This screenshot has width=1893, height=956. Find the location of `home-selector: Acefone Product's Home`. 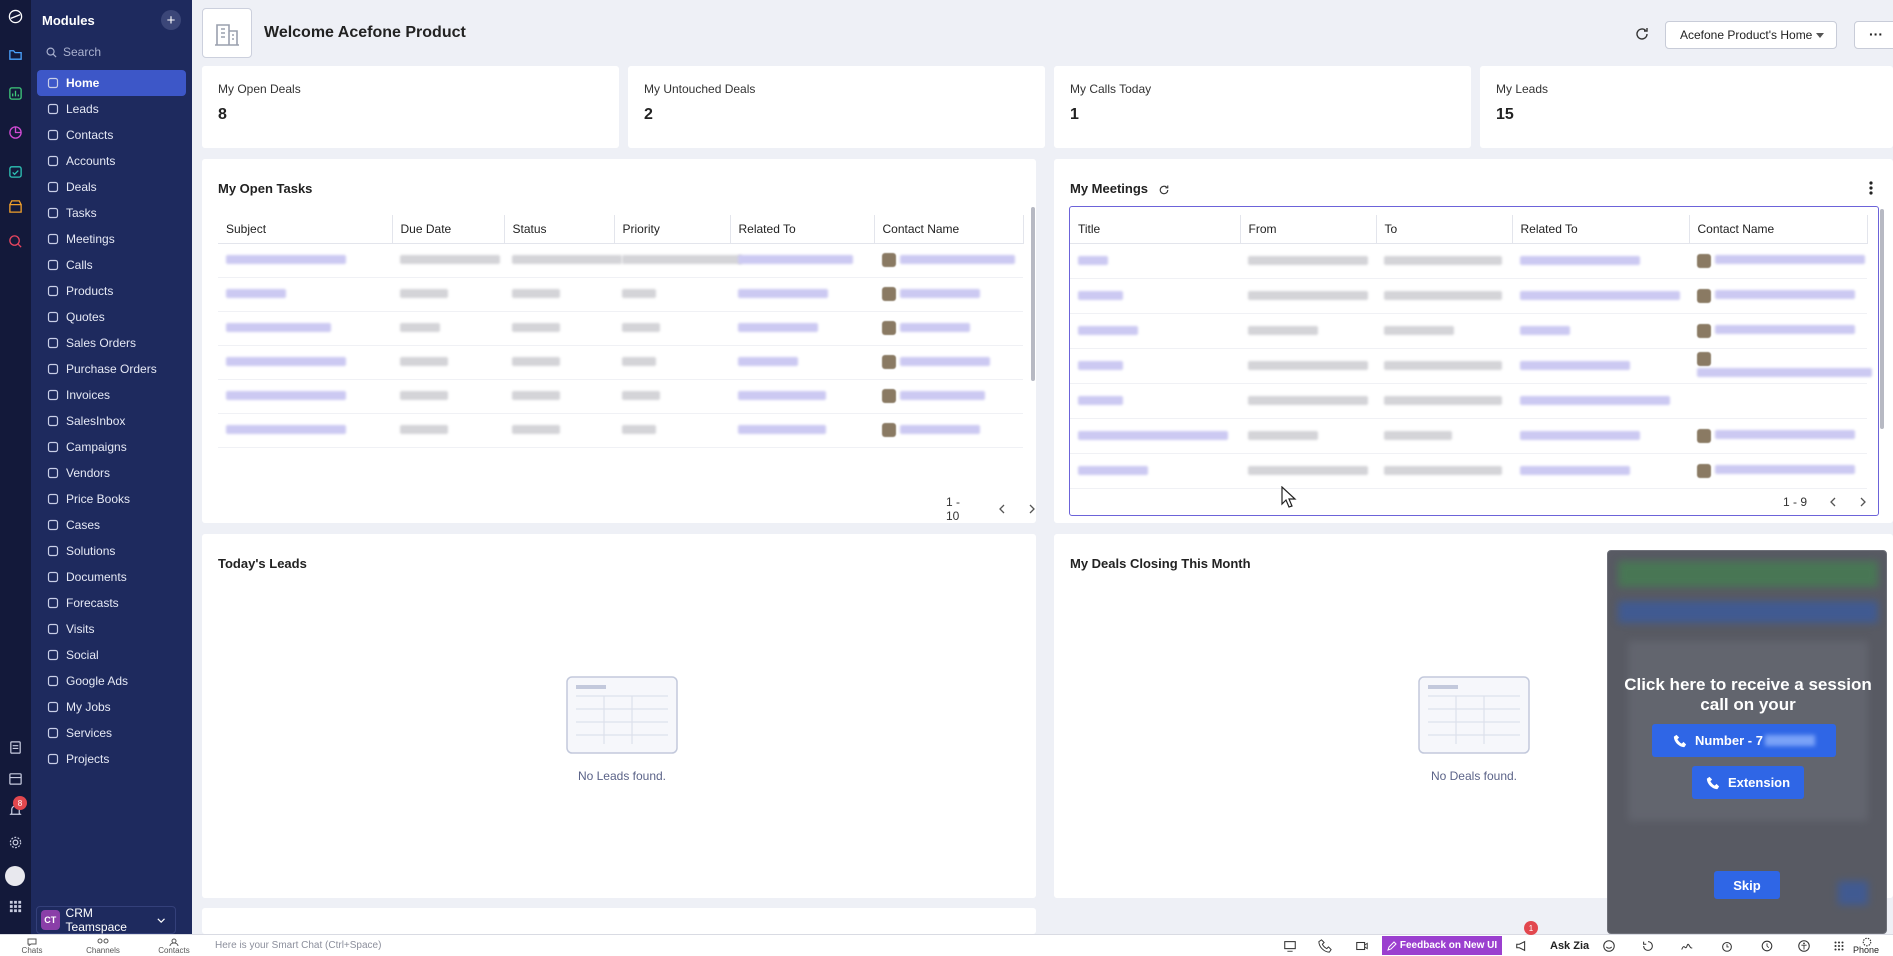

home-selector: Acefone Product's Home is located at coordinates (1751, 35).